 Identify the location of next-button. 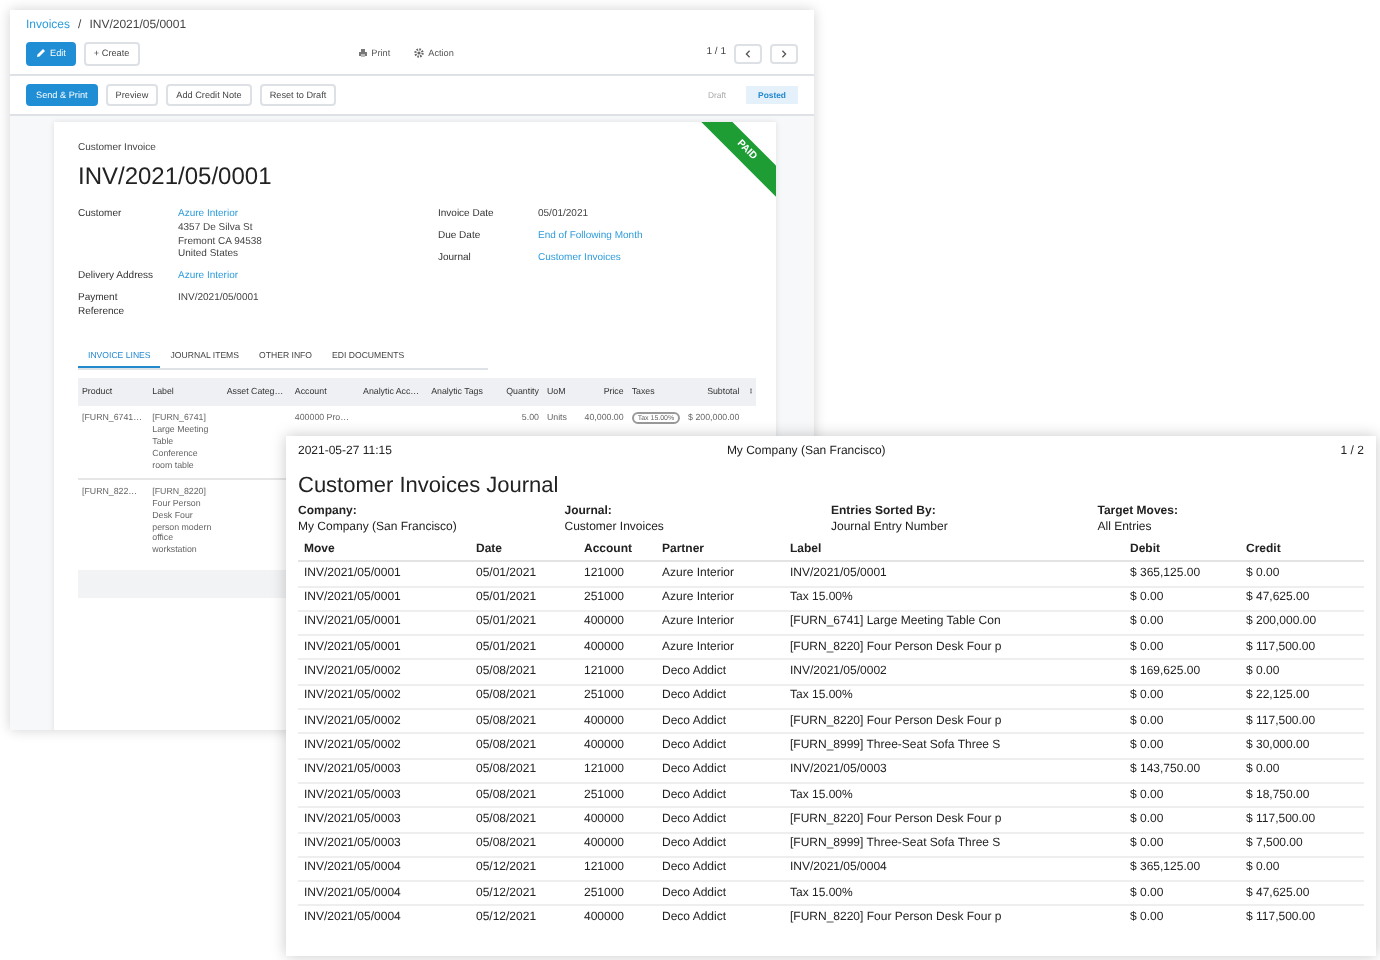
(784, 53).